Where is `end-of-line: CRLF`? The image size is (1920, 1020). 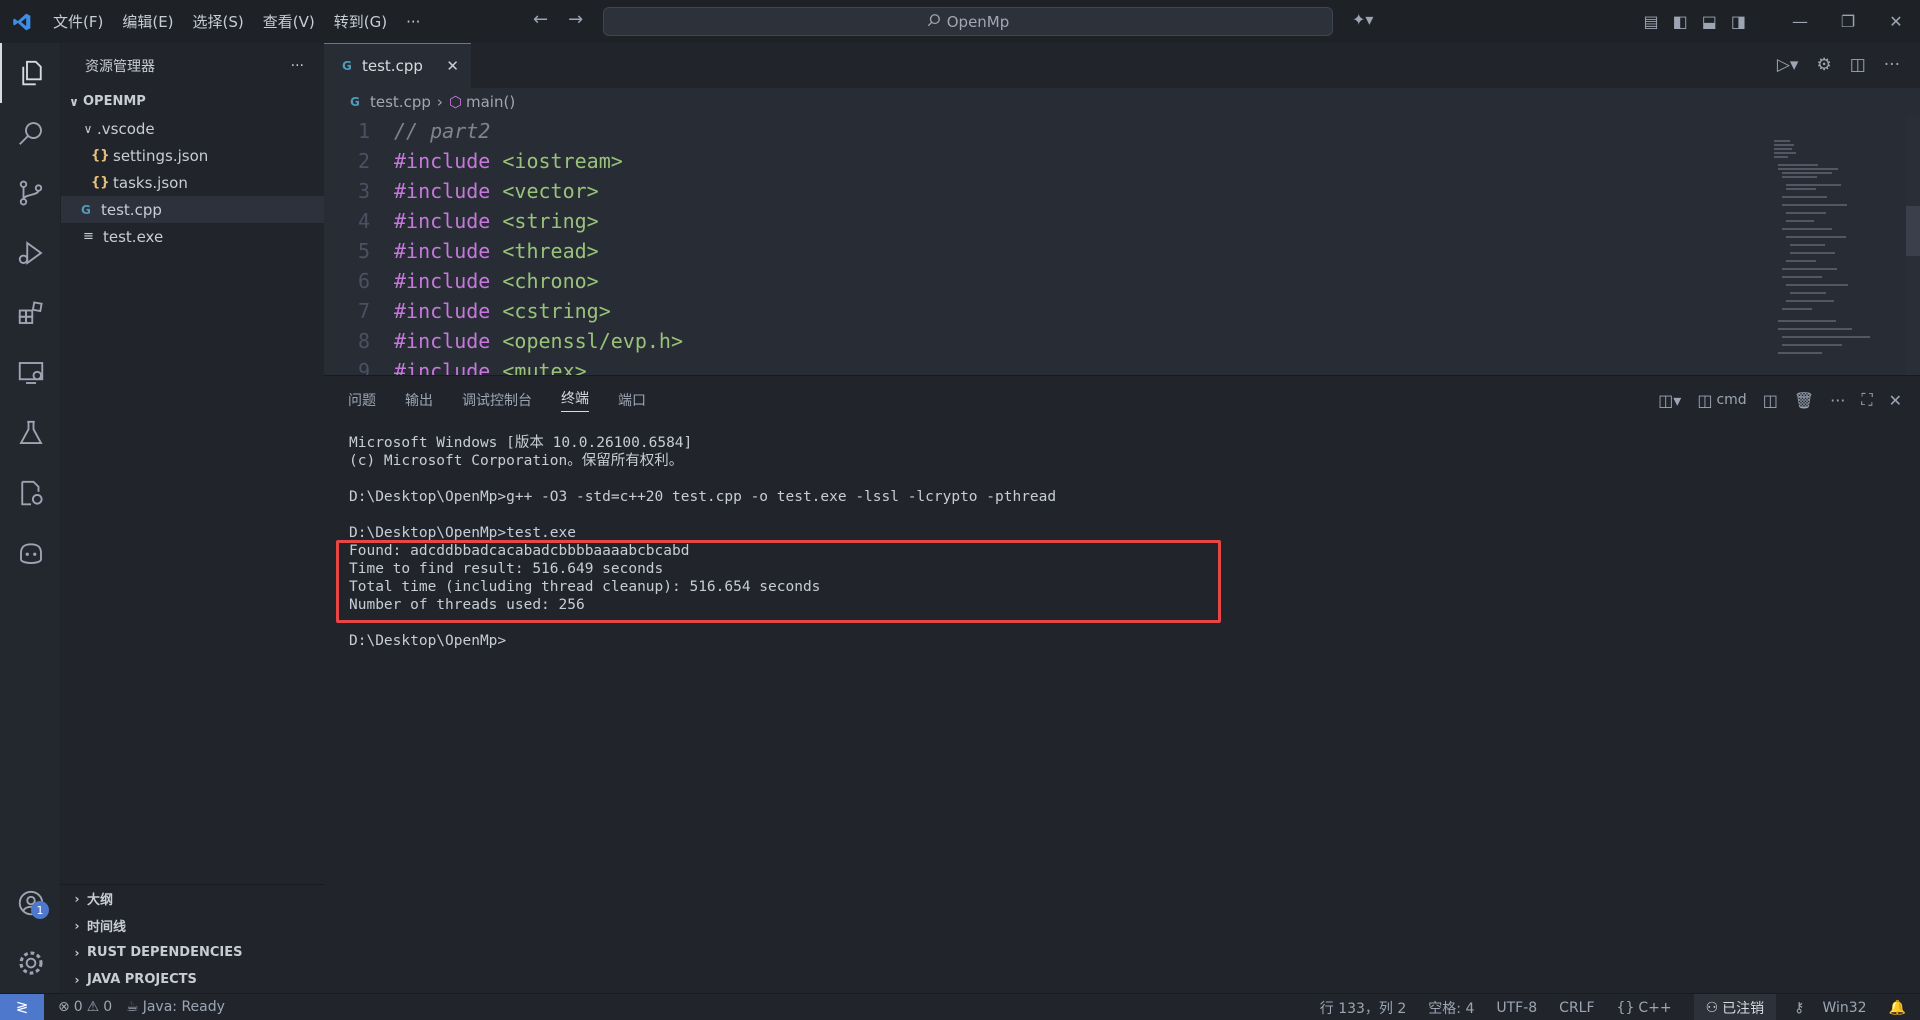 end-of-line: CRLF is located at coordinates (1576, 1008).